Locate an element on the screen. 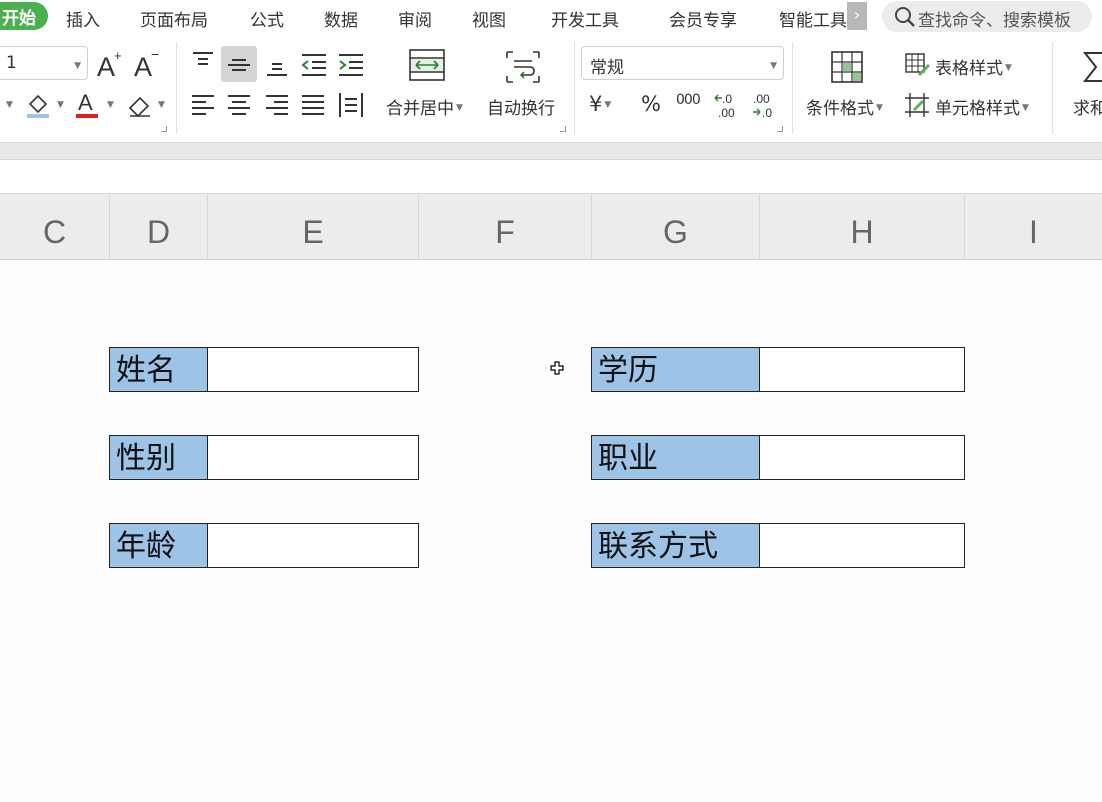 This screenshot has width=1102, height=802. cell-style-icon is located at coordinates (917, 105).